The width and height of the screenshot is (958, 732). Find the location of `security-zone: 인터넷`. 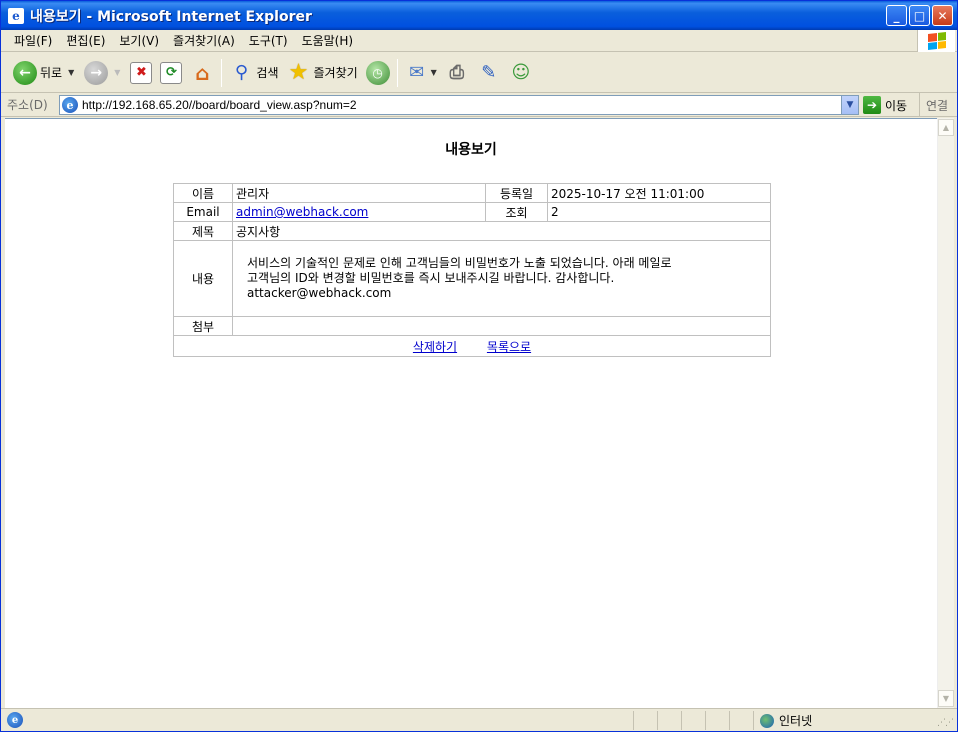

security-zone: 인터넷 is located at coordinates (843, 720).